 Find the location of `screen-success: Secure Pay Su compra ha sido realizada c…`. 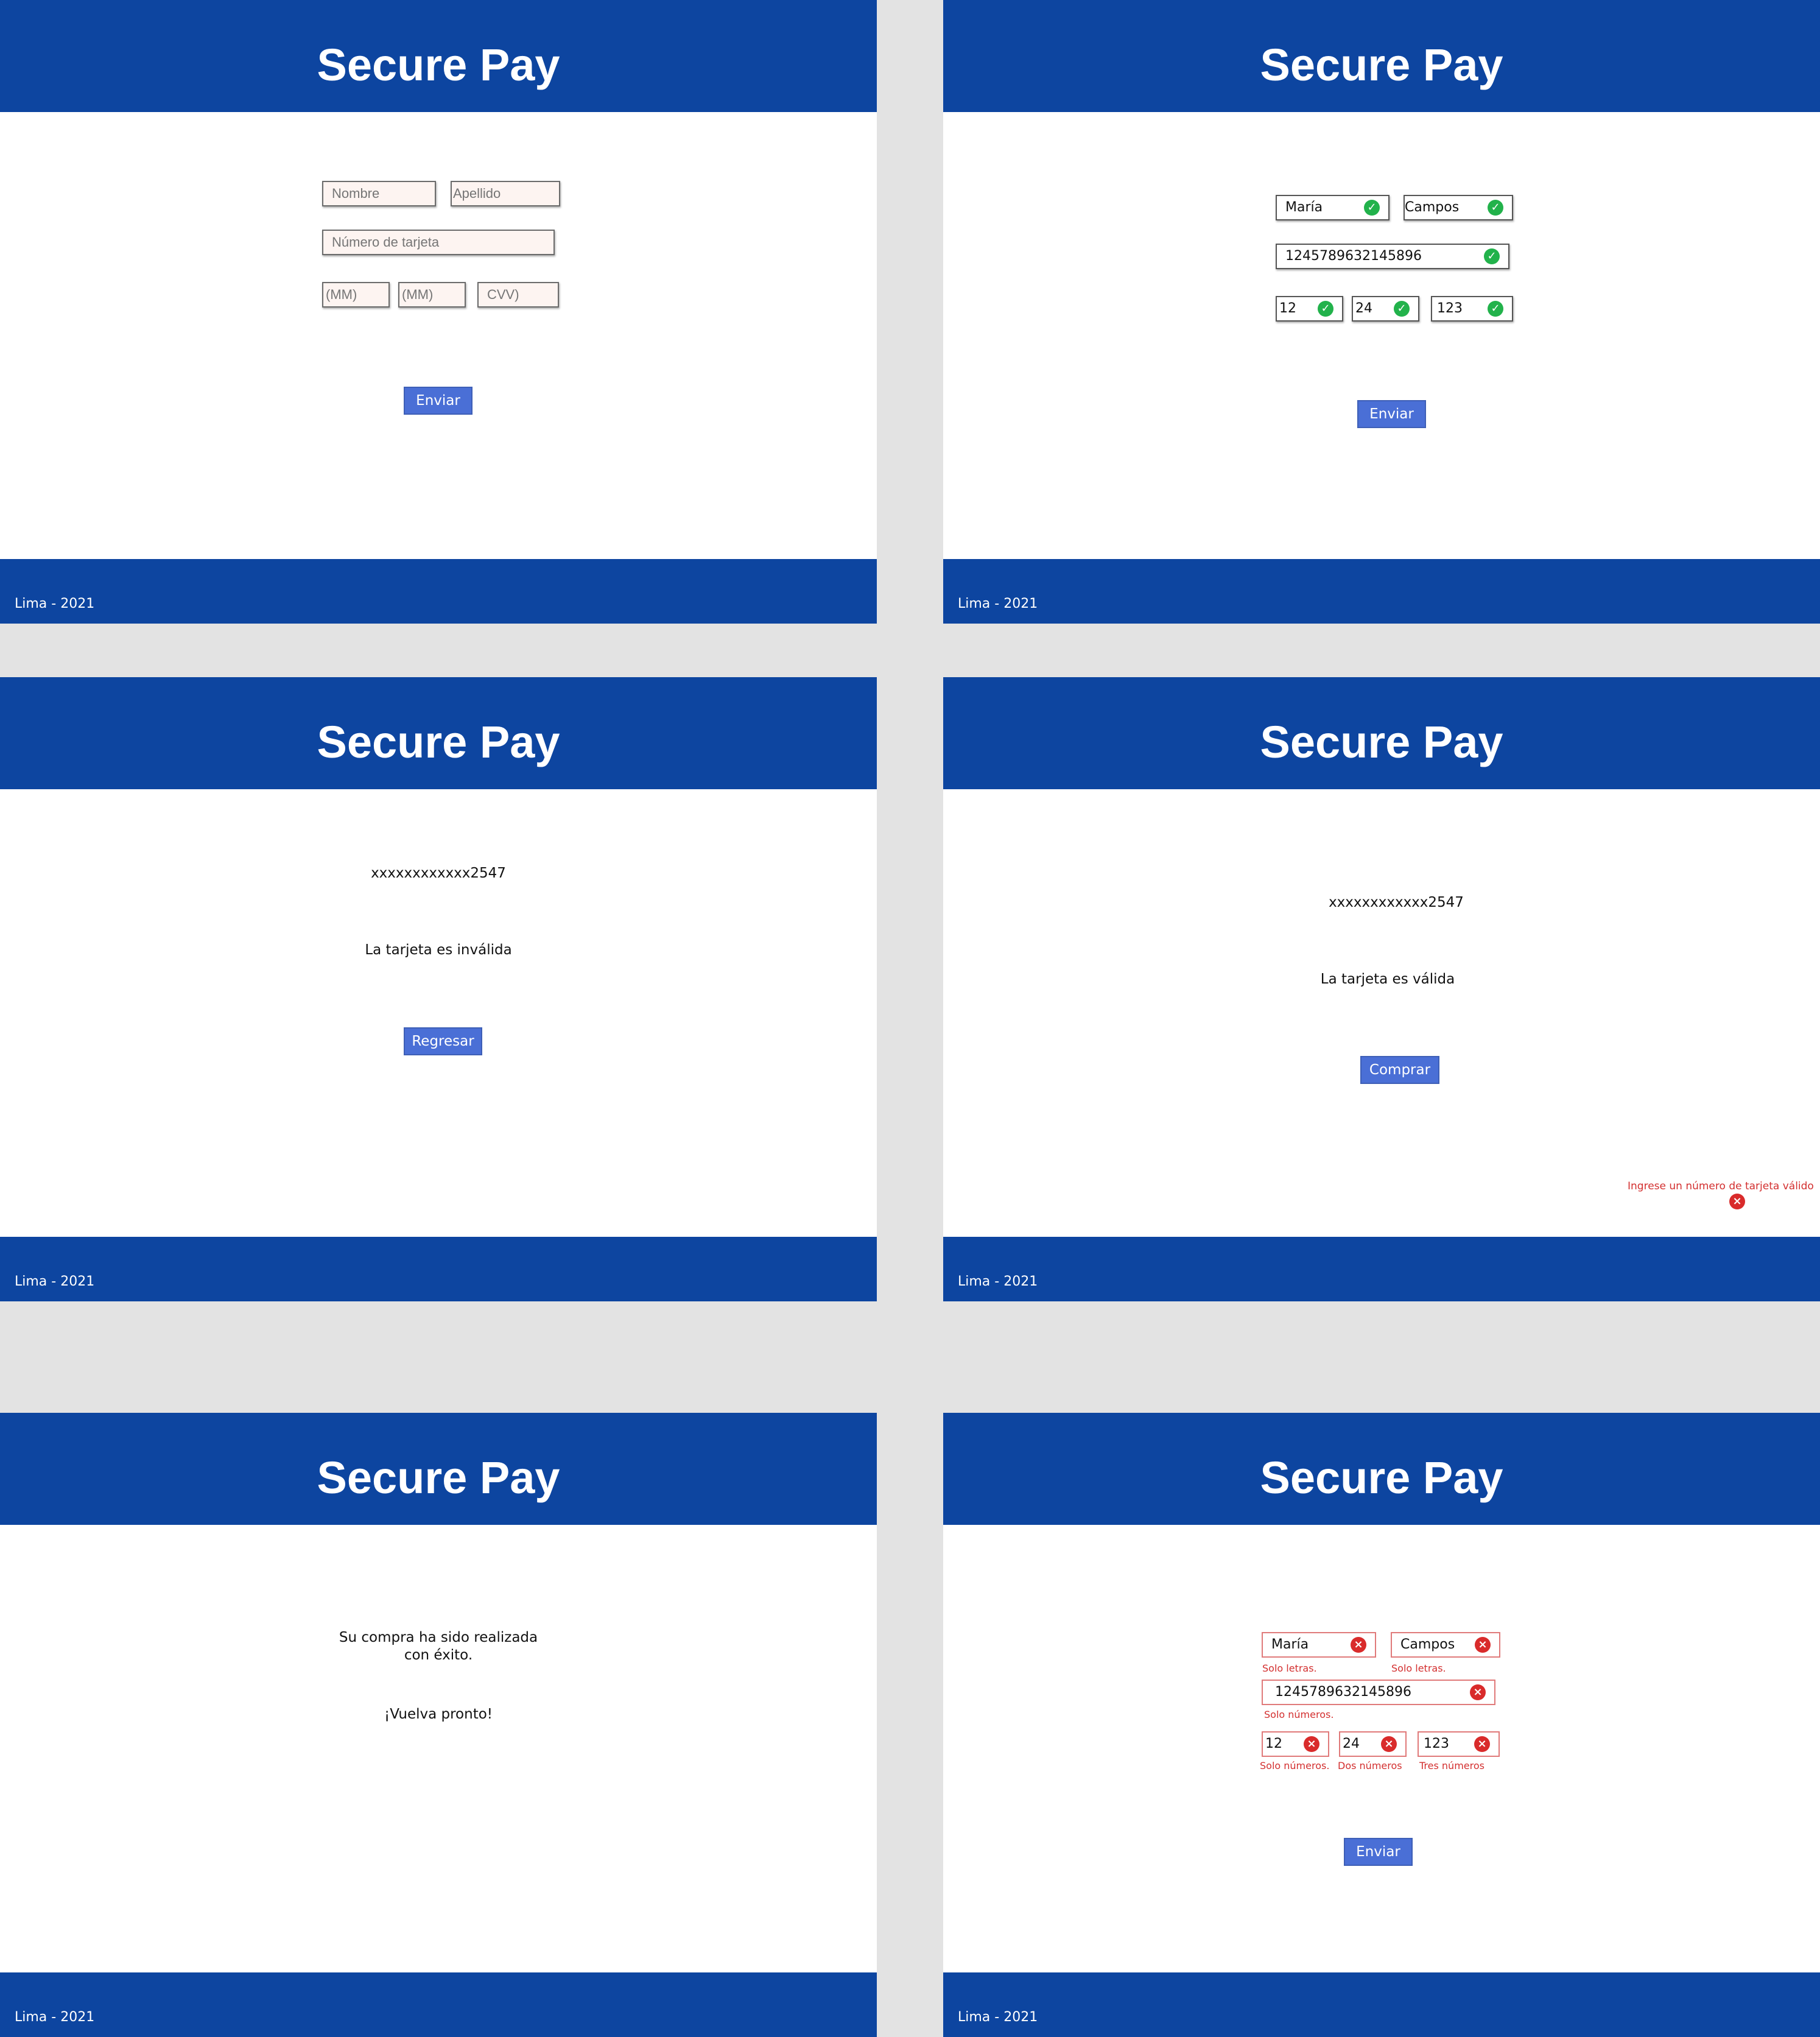

screen-success: Secure Pay Su compra ha sido realizada c… is located at coordinates (438, 1725).